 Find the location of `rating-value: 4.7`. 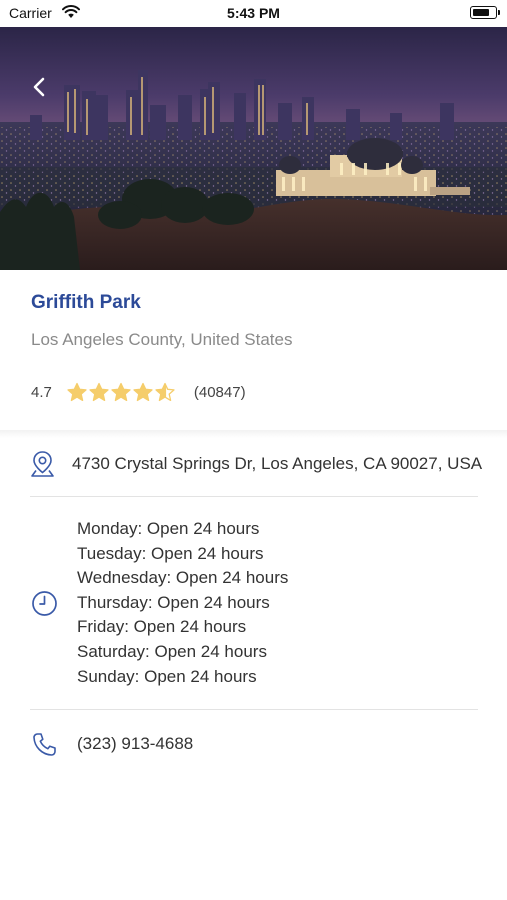

rating-value: 4.7 is located at coordinates (41, 392).